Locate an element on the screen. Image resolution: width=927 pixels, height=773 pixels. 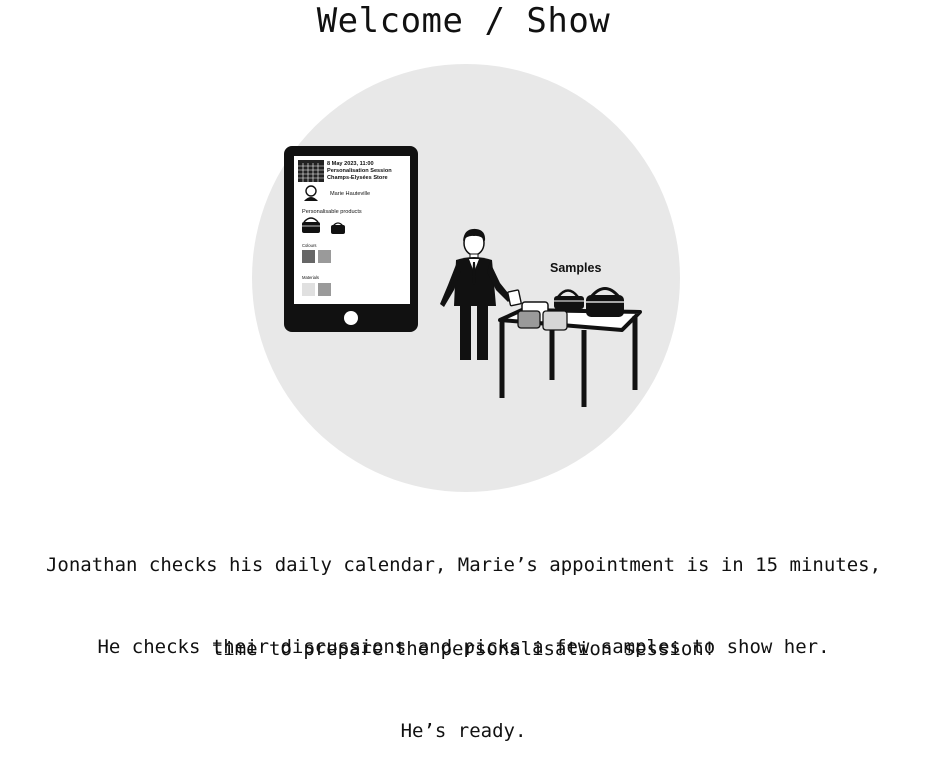
tablet-appointment-session: Personalisation Session is located at coordinates (359, 171).